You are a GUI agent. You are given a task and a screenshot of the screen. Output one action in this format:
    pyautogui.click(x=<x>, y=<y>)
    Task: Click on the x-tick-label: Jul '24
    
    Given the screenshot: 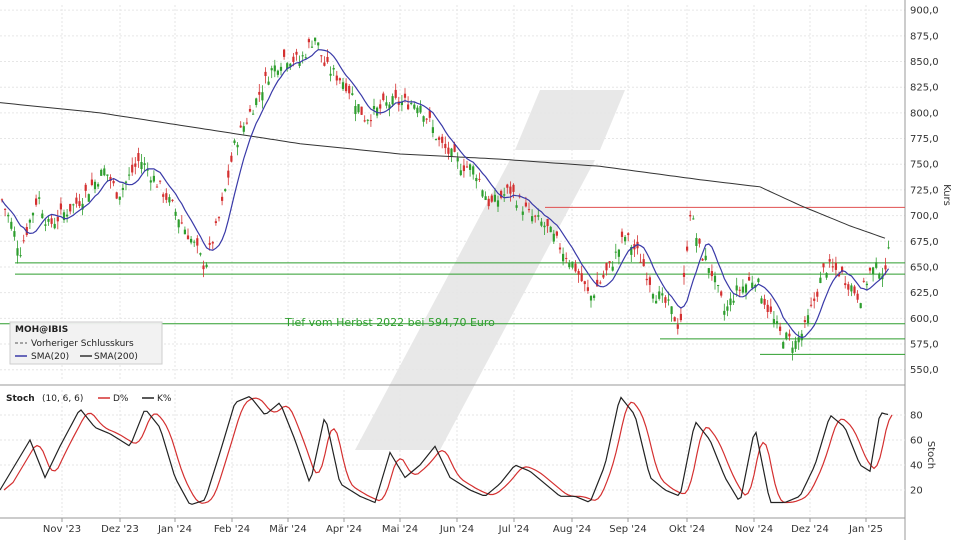 What is the action you would take?
    pyautogui.click(x=514, y=529)
    